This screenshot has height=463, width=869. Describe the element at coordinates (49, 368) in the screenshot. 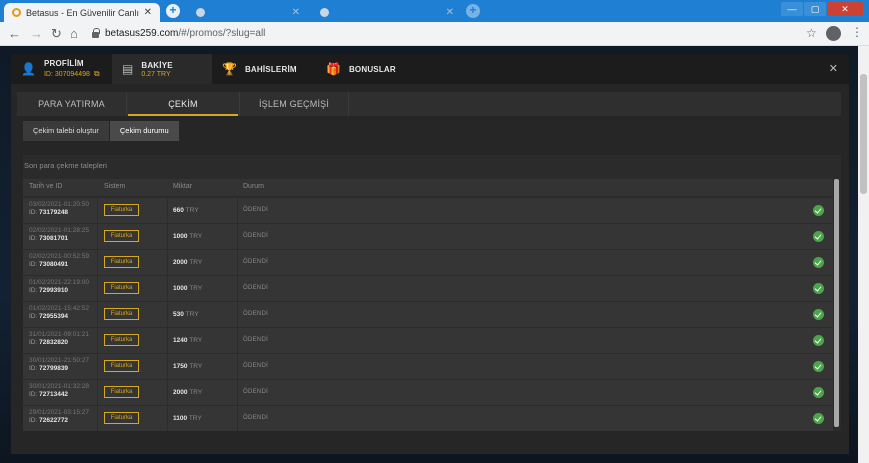

I see `row-id: ID: 72799839` at that location.